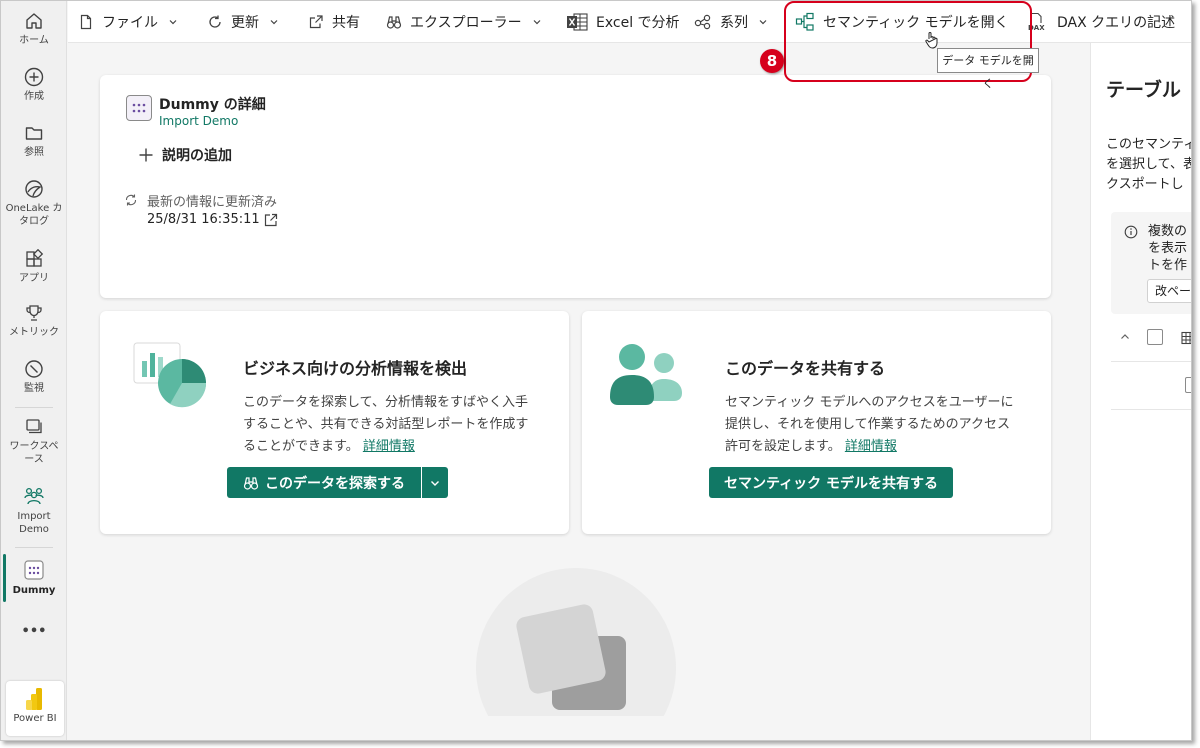 The height and width of the screenshot is (748, 1200). What do you see at coordinates (131, 200) in the screenshot?
I see `sync-icon` at bounding box center [131, 200].